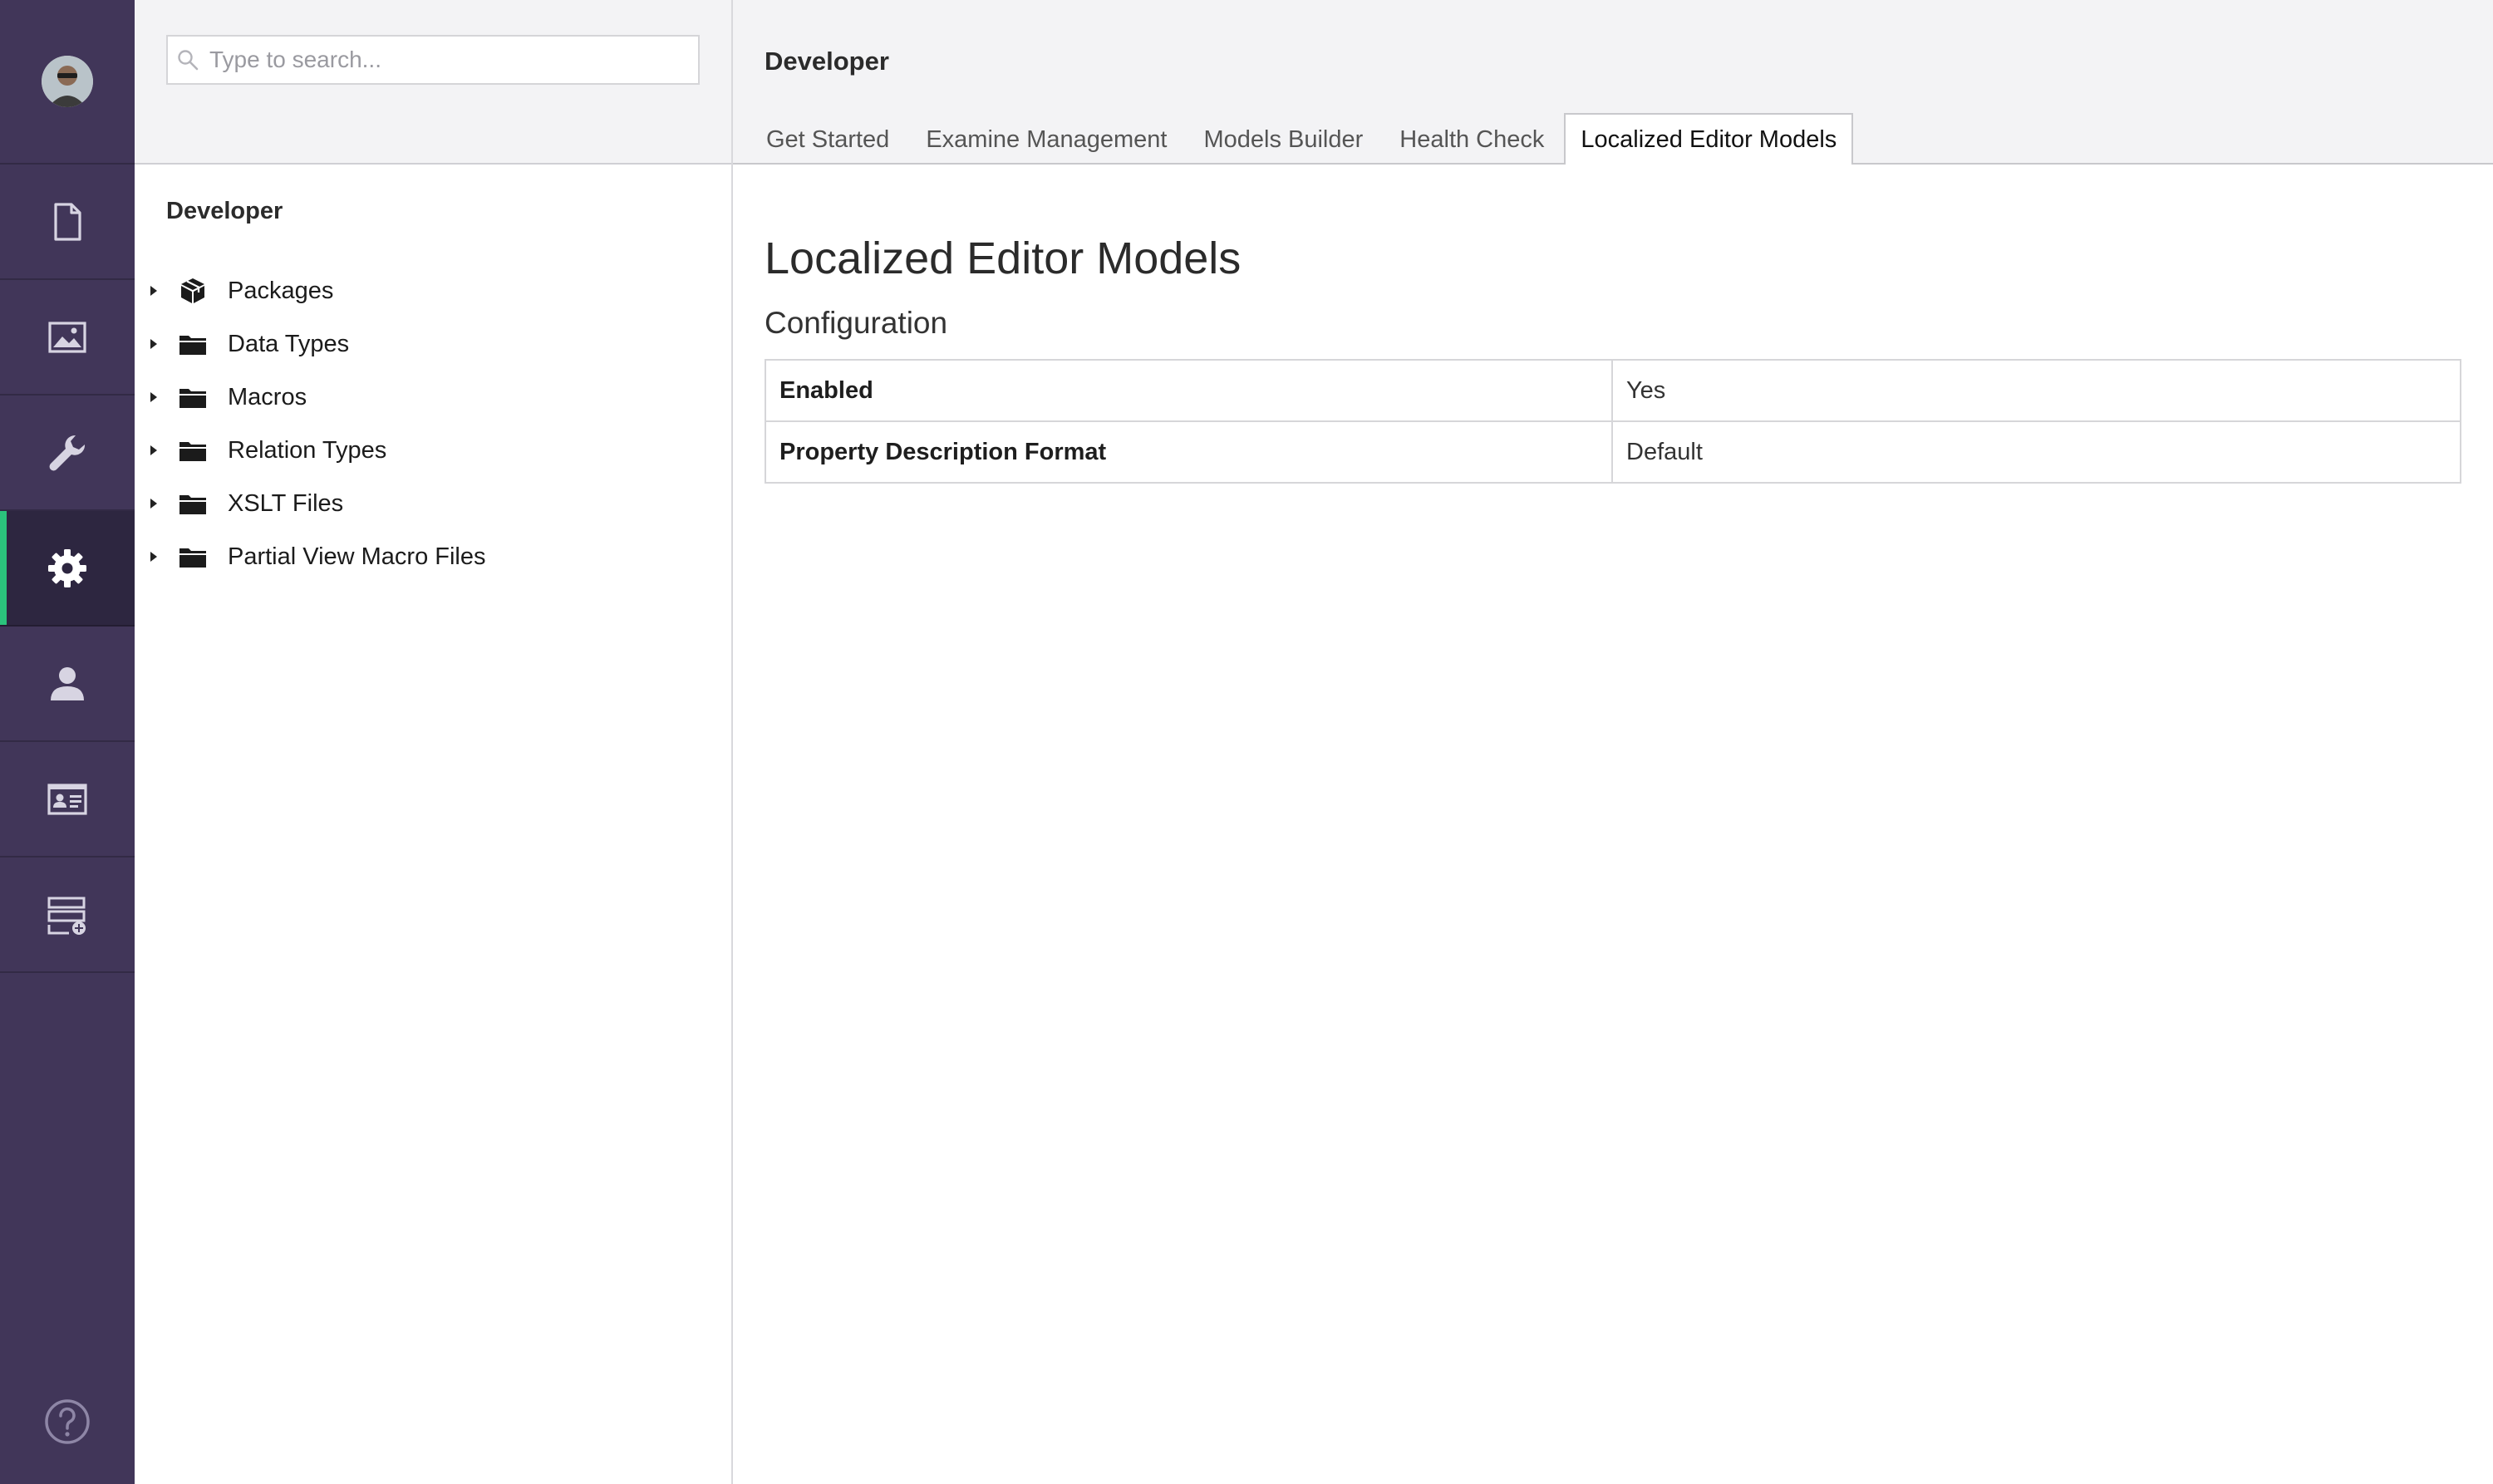  I want to click on tree-item-macros: Macros, so click(433, 397).